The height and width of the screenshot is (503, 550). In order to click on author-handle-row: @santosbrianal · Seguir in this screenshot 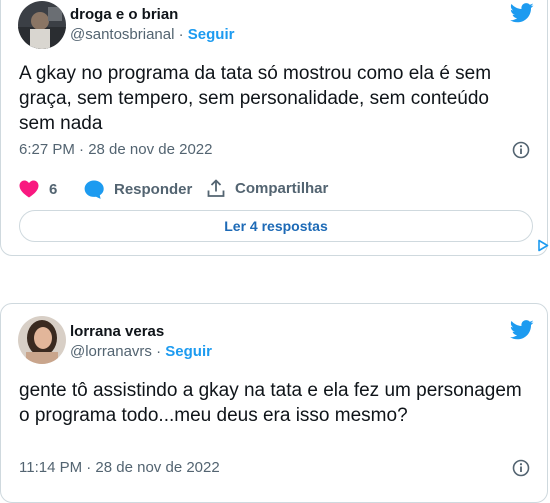, I will do `click(152, 34)`.